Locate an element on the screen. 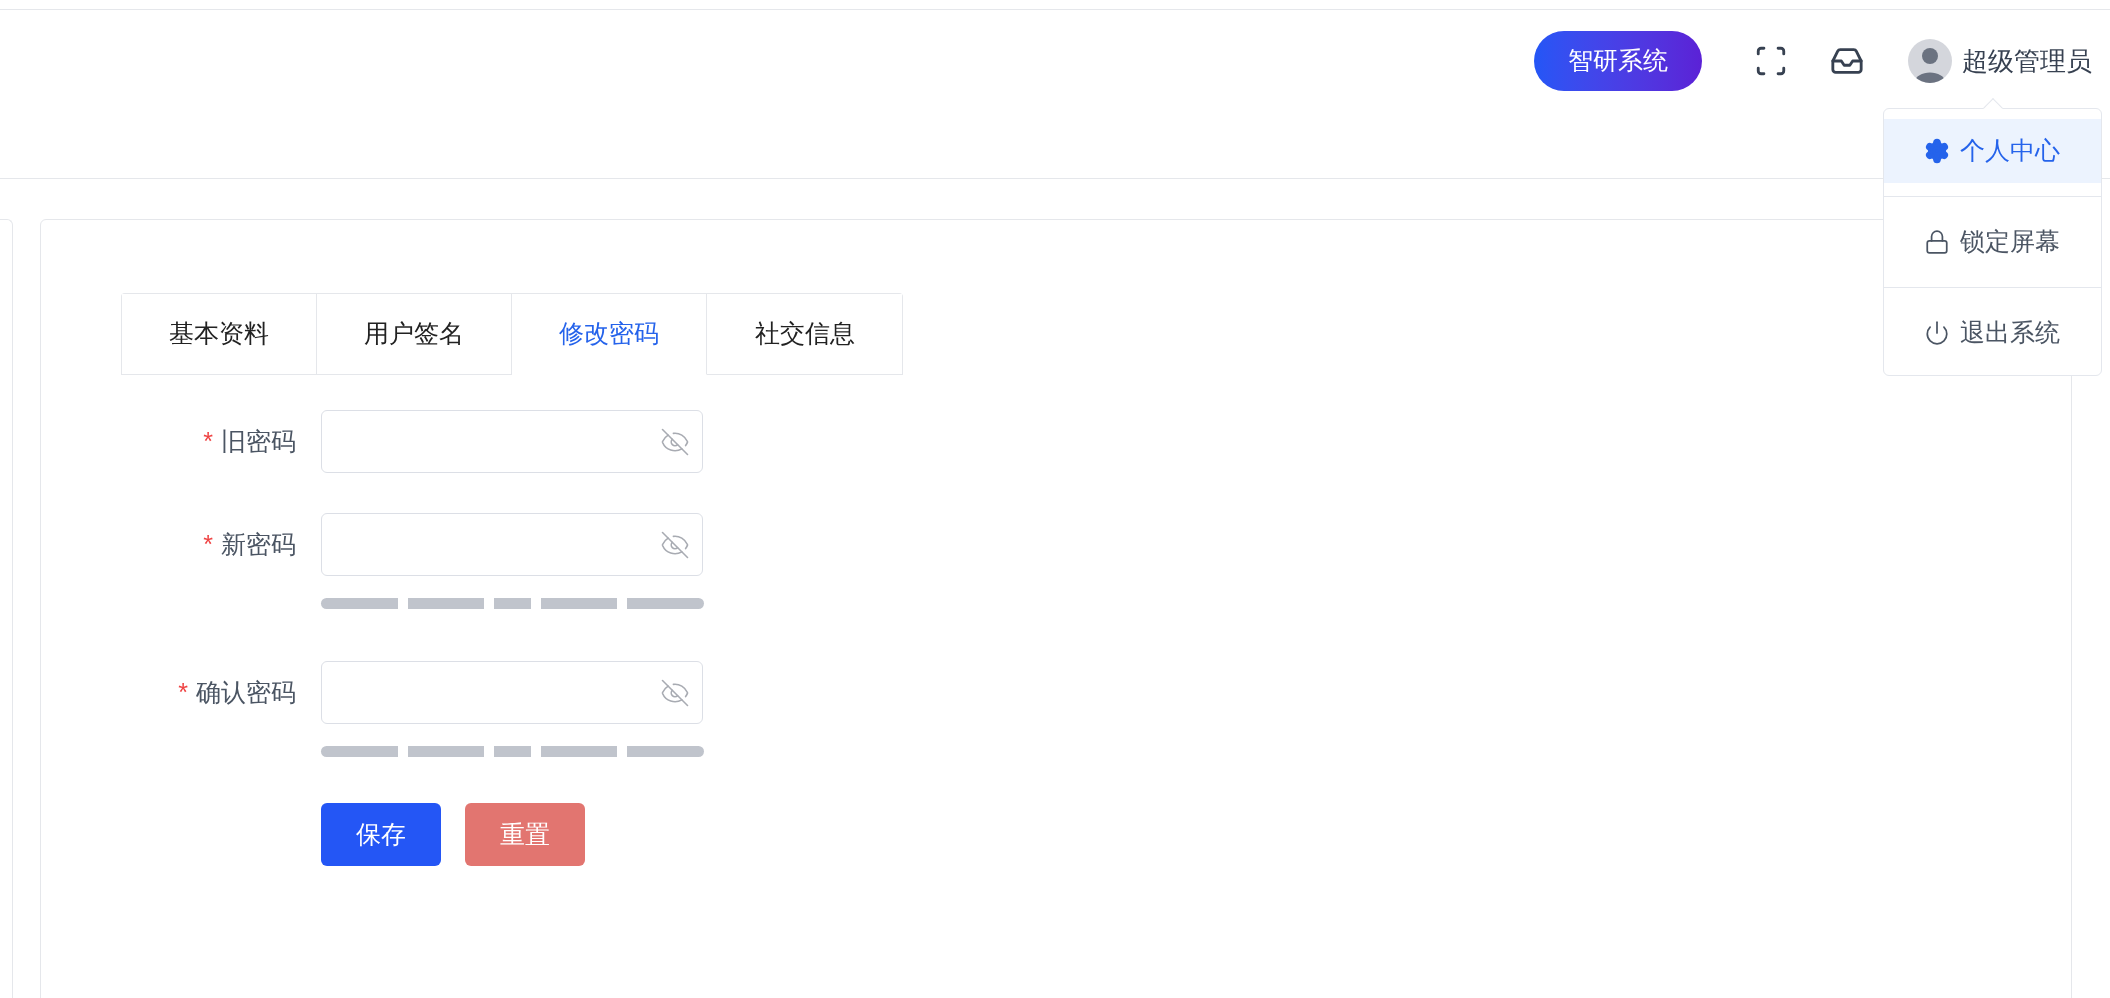 This screenshot has width=2110, height=998. avatar is located at coordinates (1930, 61).